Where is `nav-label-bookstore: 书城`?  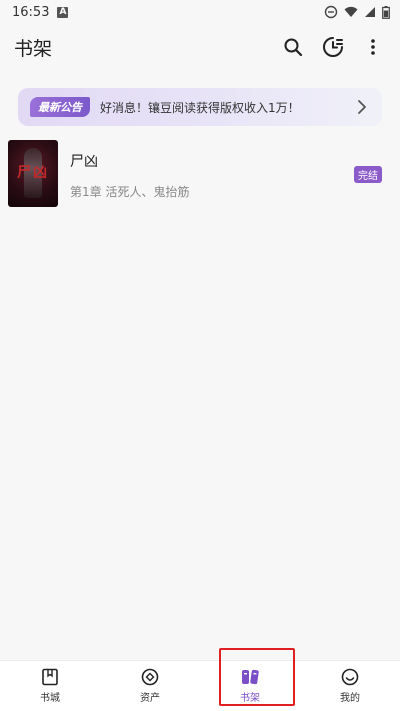
nav-label-bookstore: 书城 is located at coordinates (50, 698).